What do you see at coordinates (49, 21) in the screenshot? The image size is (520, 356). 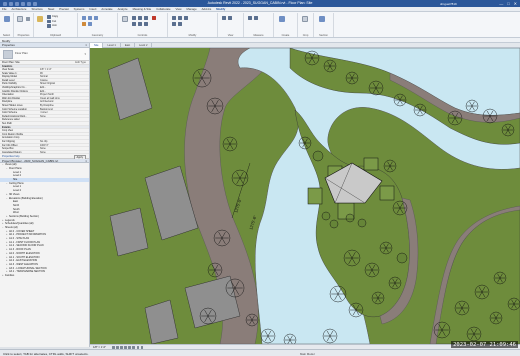 I see `cut-icon` at bounding box center [49, 21].